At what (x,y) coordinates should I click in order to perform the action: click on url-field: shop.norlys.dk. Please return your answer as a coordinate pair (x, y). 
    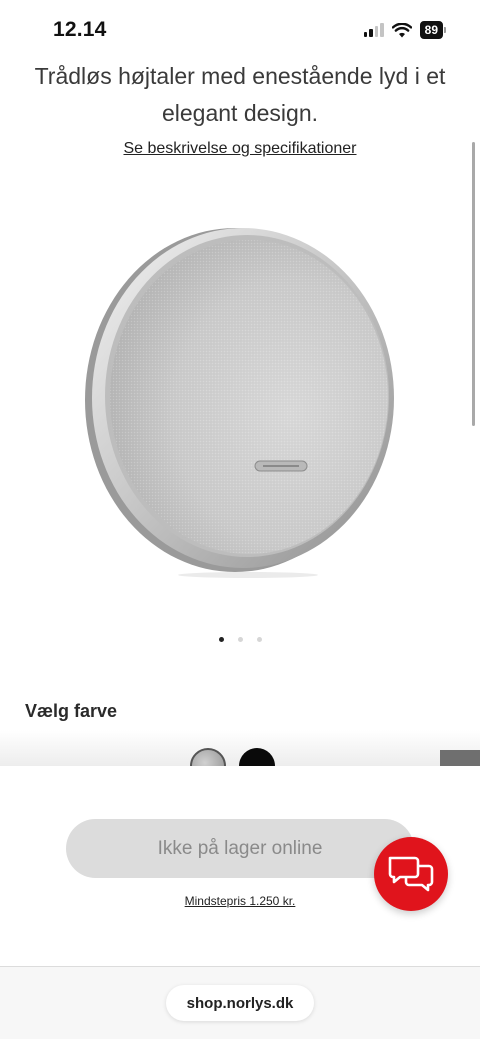
    Looking at the image, I should click on (240, 1003).